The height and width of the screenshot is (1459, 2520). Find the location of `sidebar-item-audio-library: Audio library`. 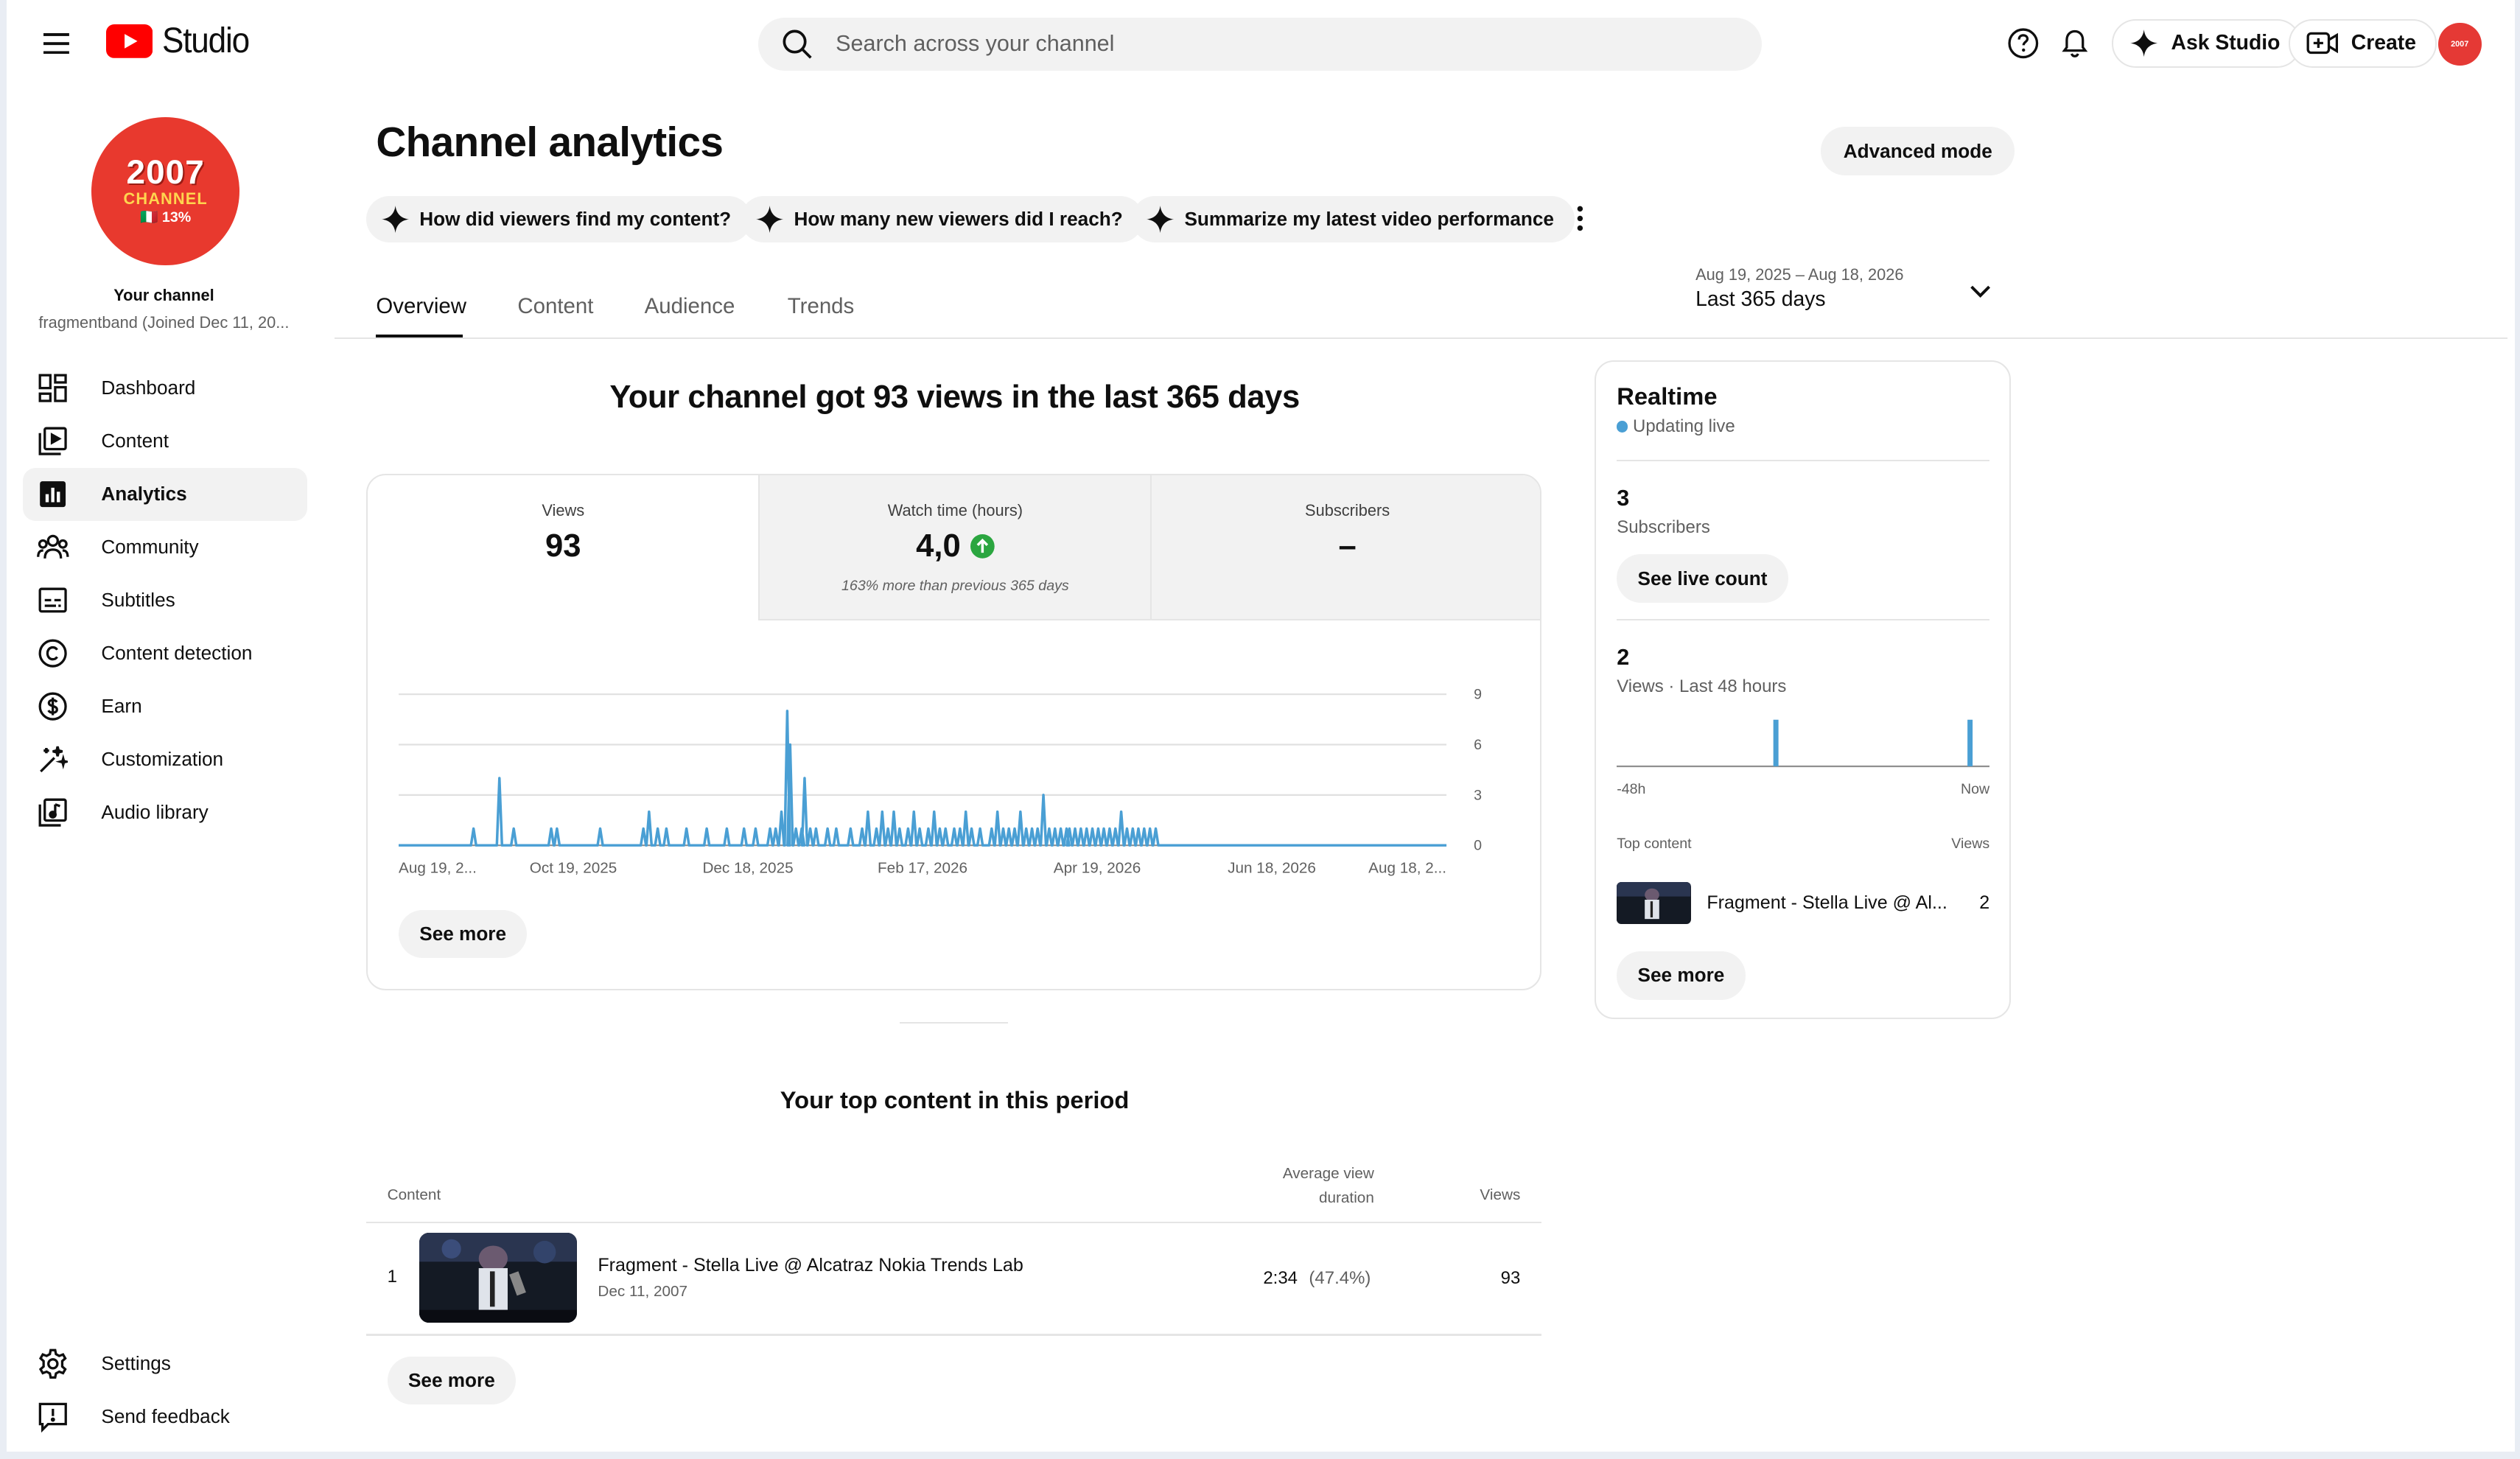

sidebar-item-audio-library: Audio library is located at coordinates (165, 812).